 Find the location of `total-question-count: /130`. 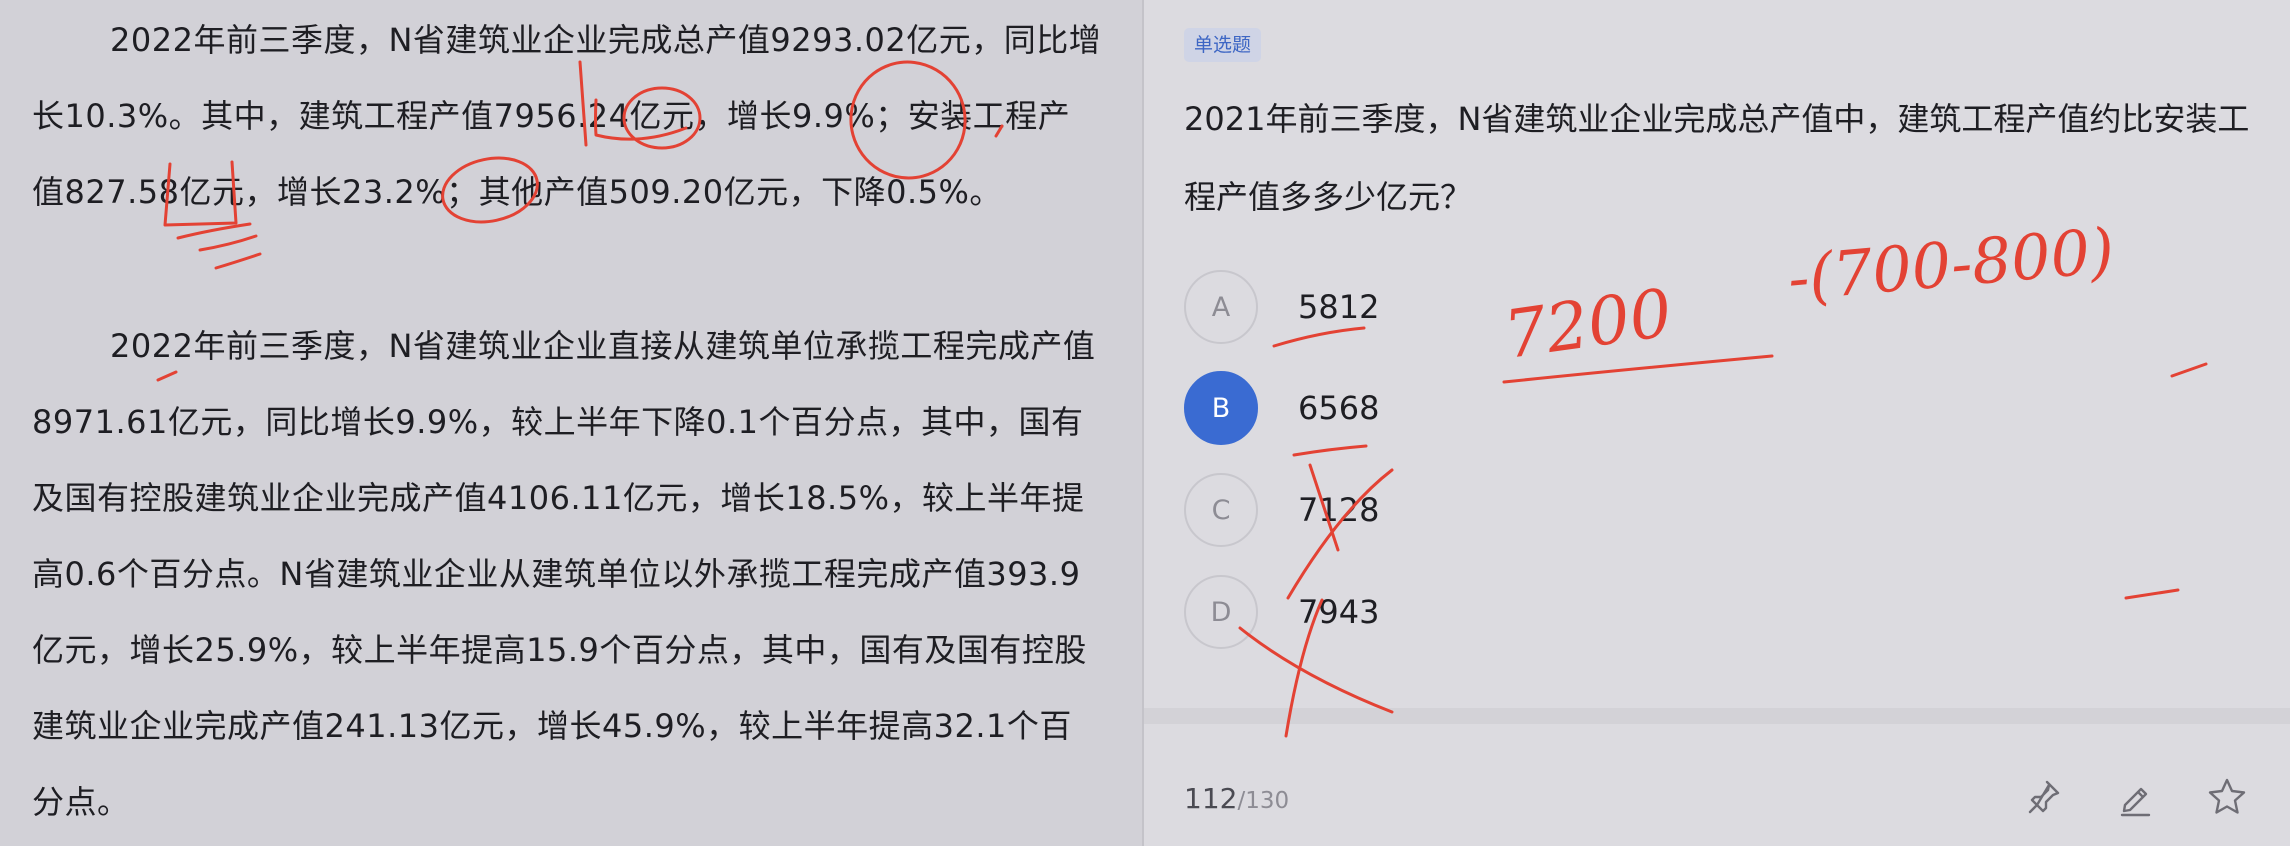

total-question-count: /130 is located at coordinates (1263, 801).